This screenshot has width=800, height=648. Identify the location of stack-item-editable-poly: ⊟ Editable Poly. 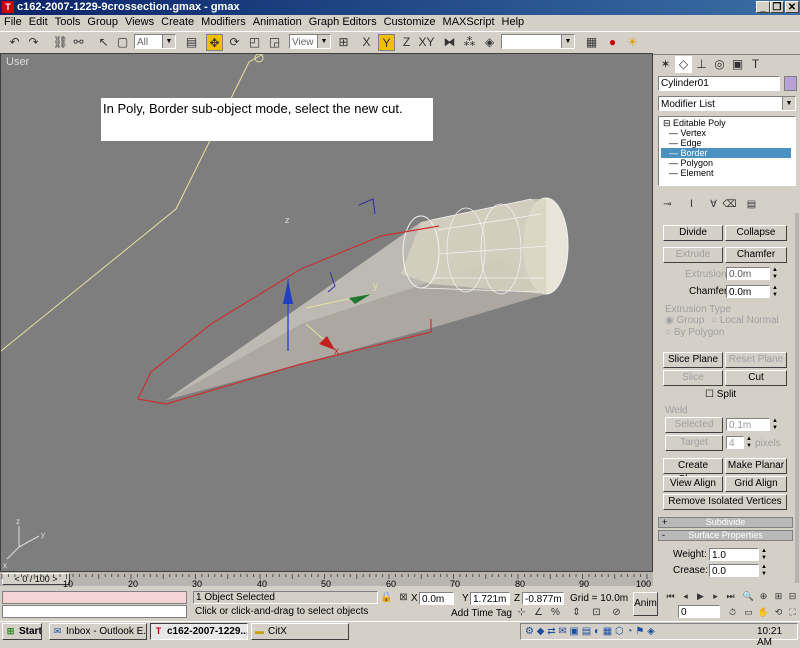
(728, 123).